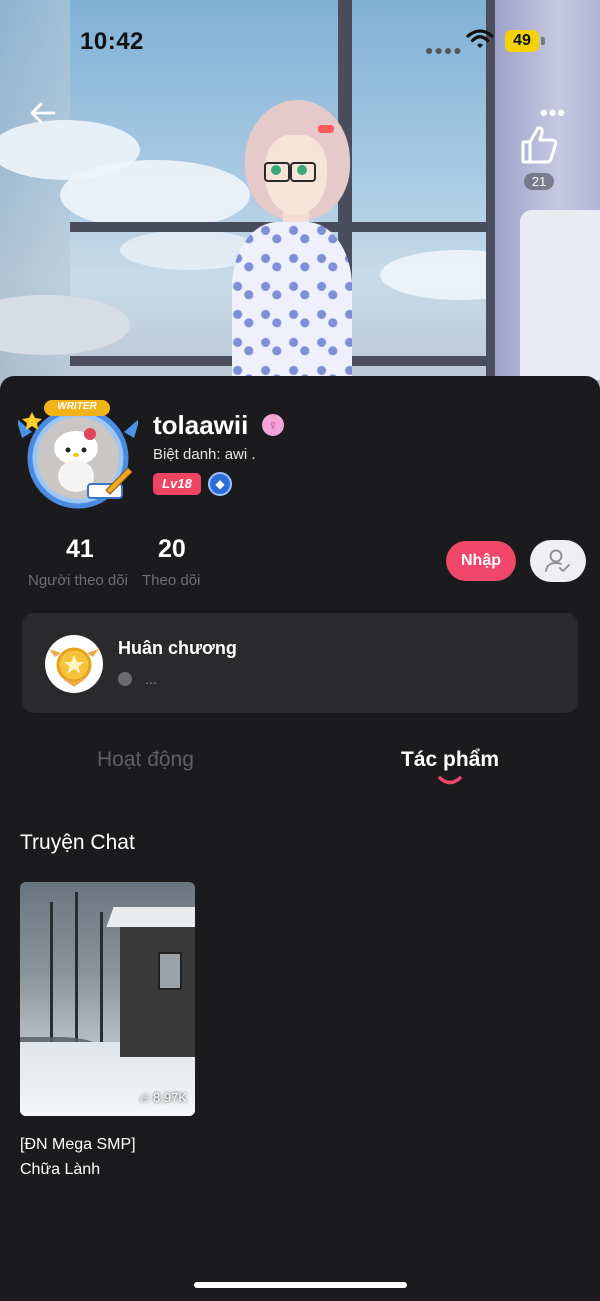 The image size is (600, 1301). I want to click on username: tolaawii, so click(201, 425).